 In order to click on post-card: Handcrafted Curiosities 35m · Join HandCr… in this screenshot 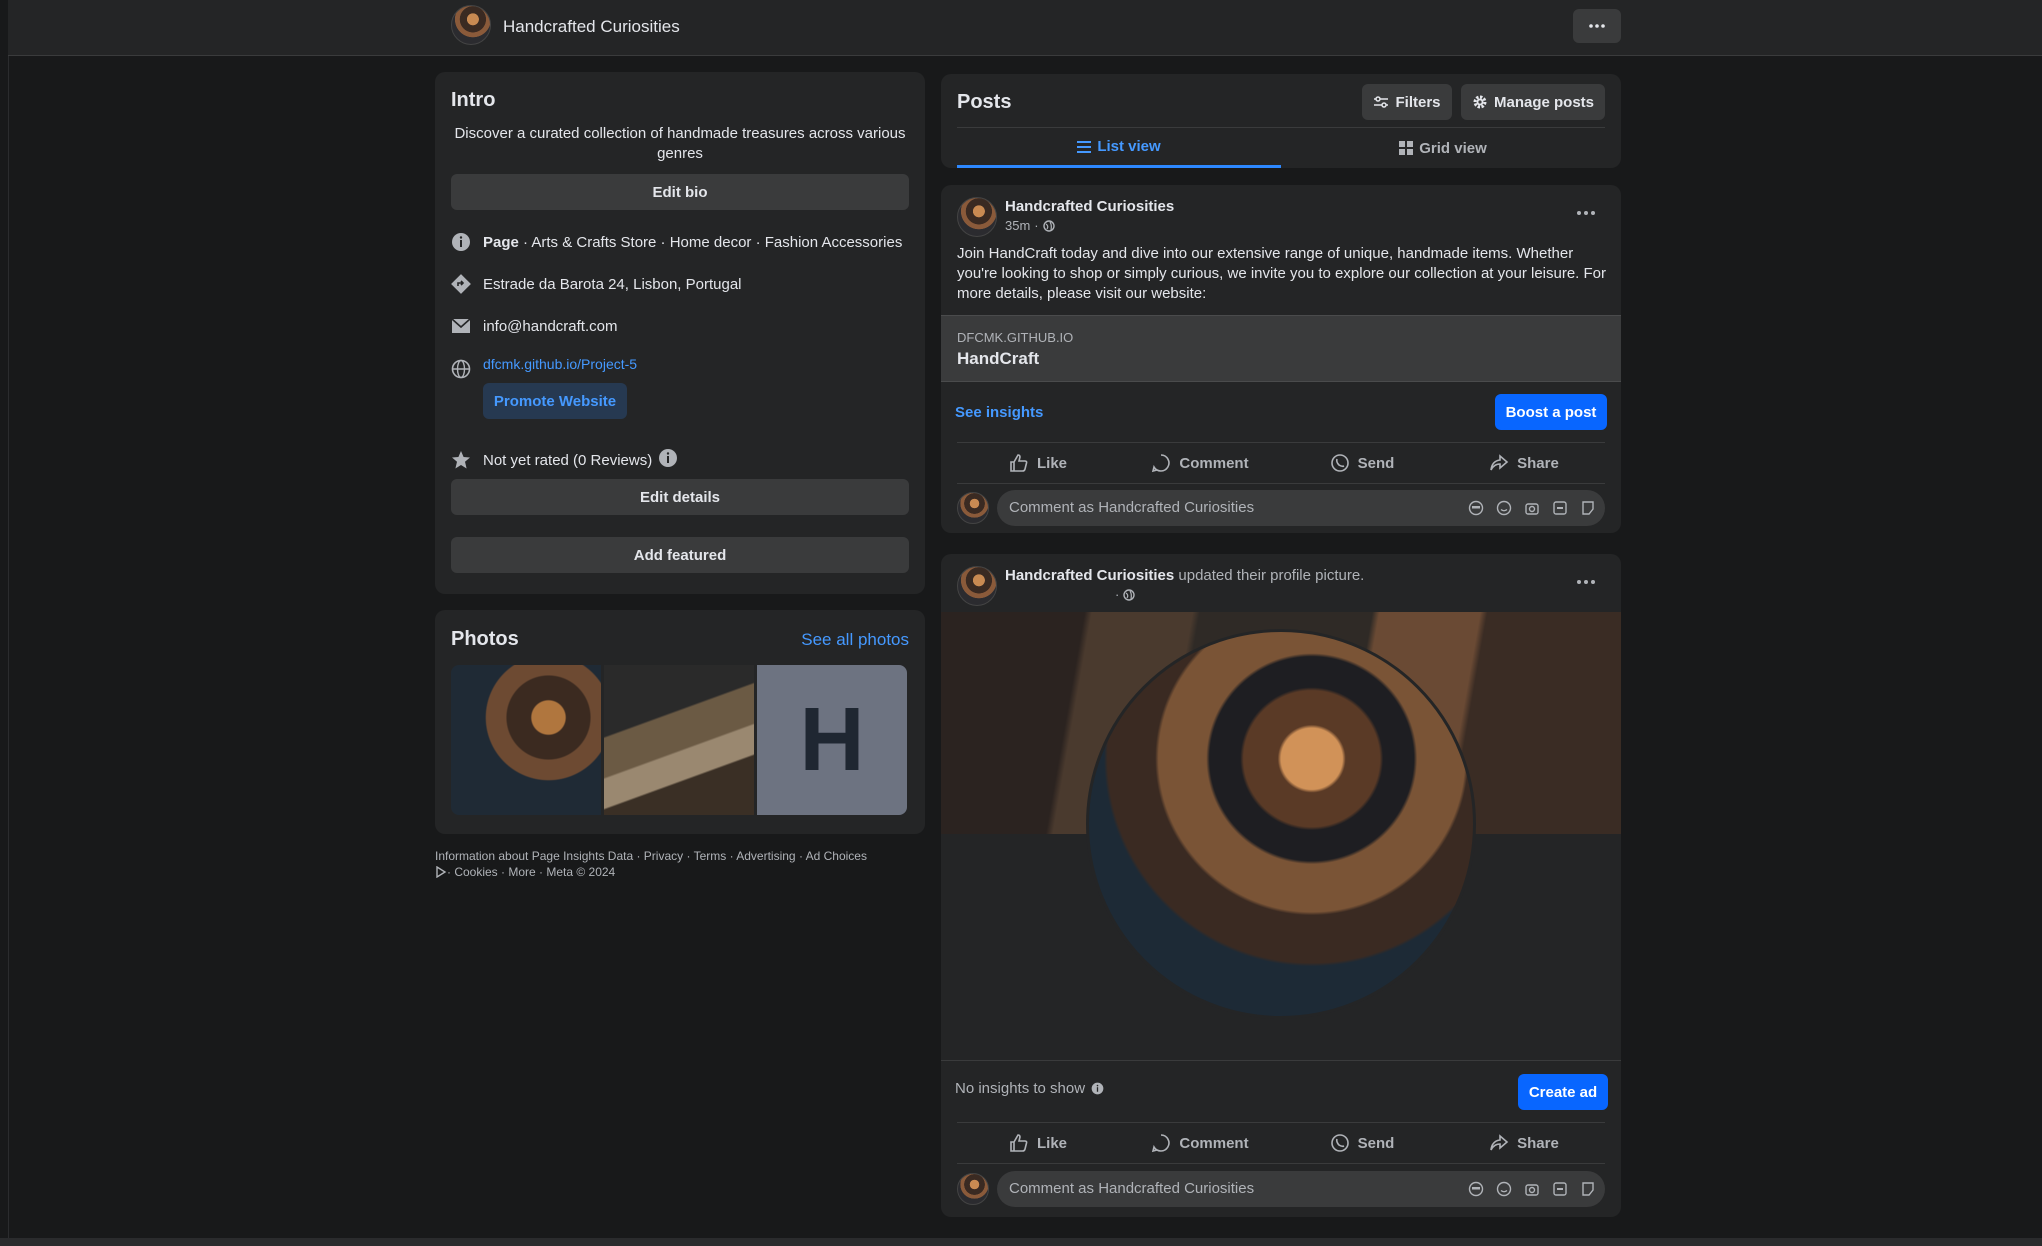, I will do `click(1281, 359)`.